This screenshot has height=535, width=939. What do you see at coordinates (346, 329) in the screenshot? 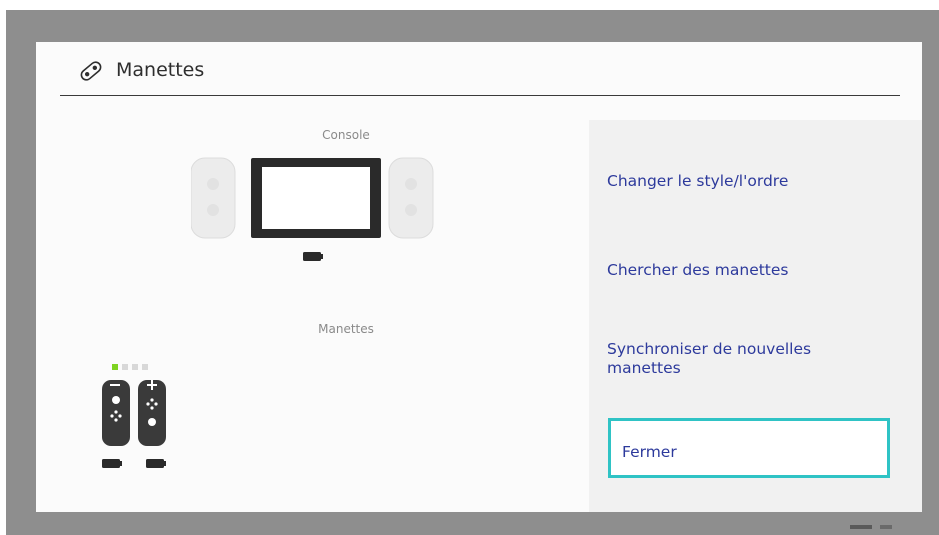
I see `controllers-label: Manettes` at bounding box center [346, 329].